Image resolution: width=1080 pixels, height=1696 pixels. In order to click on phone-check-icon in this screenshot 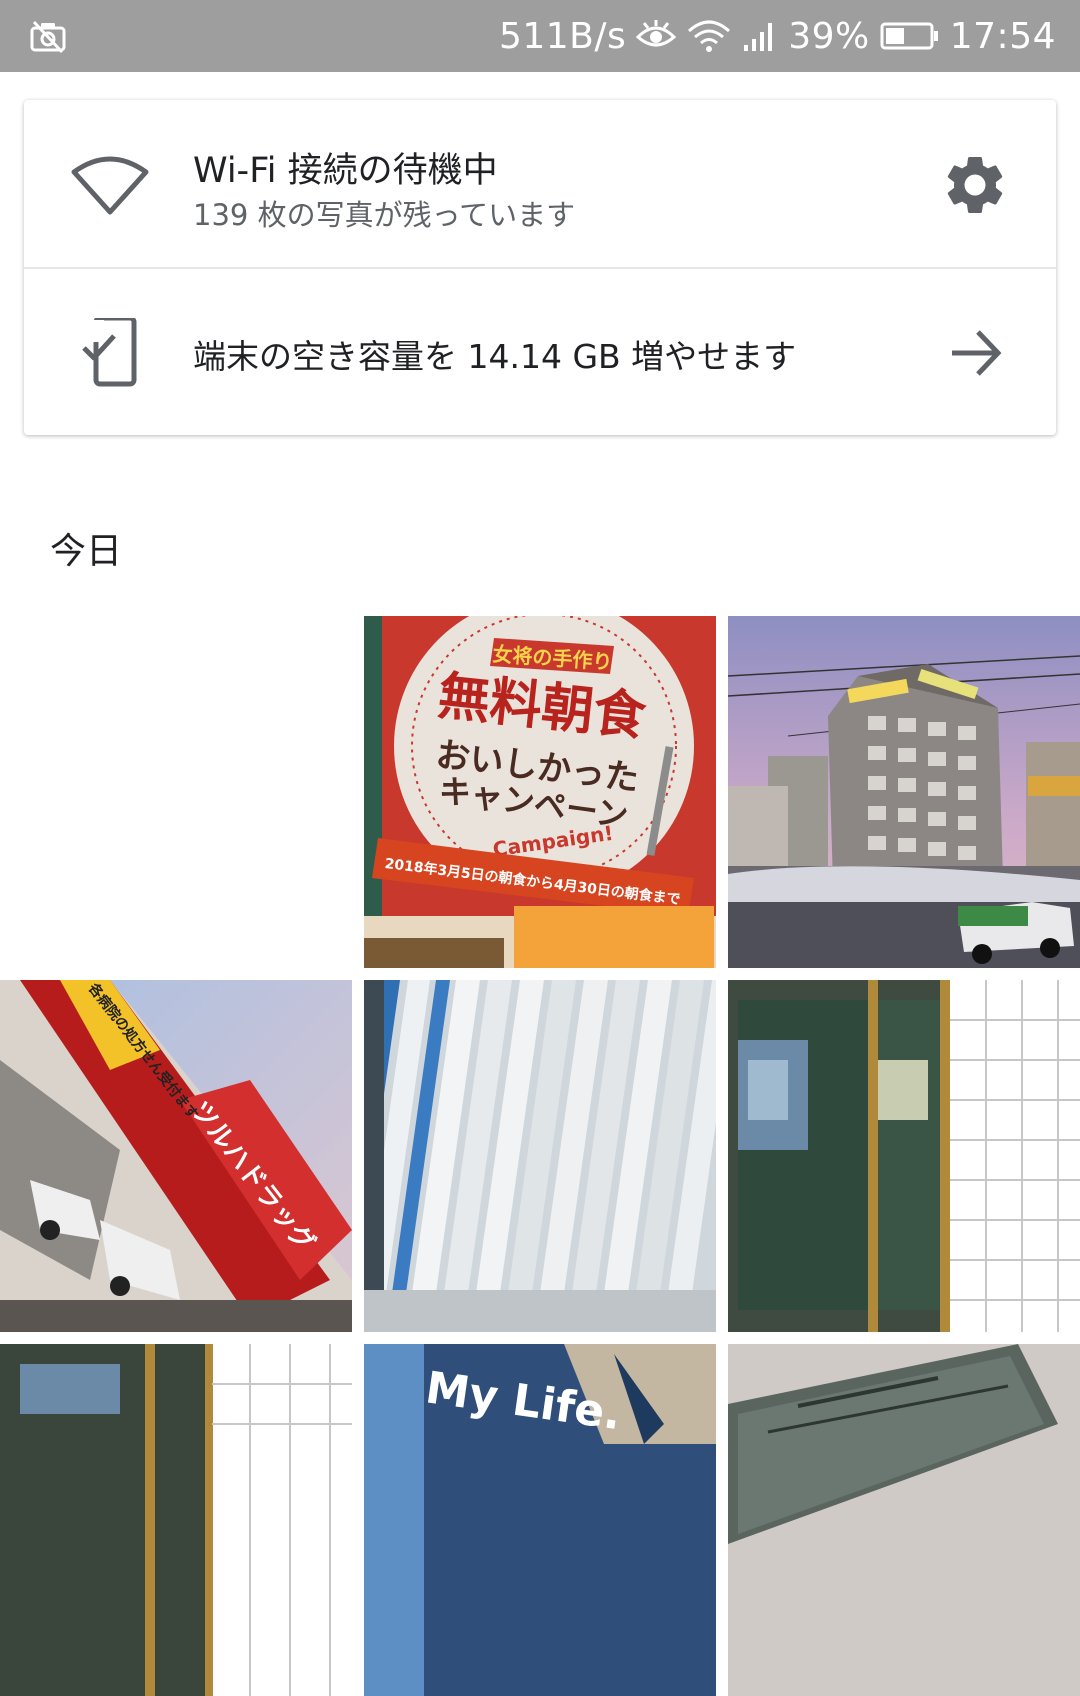, I will do `click(110, 351)`.